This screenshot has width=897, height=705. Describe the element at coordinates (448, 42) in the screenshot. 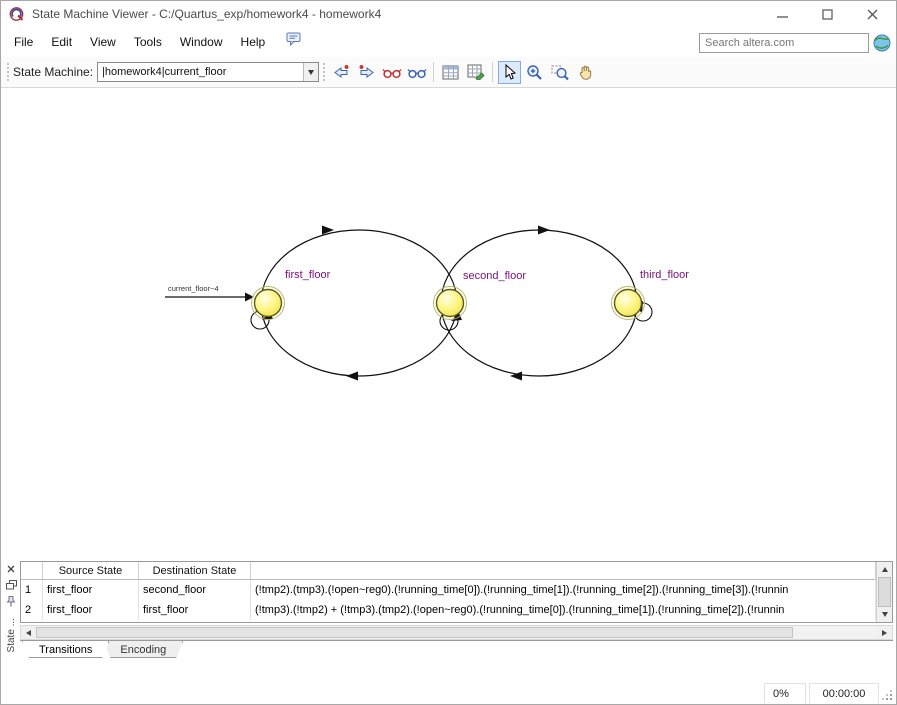

I see `menubar: File Edit View Tools Window Help` at that location.